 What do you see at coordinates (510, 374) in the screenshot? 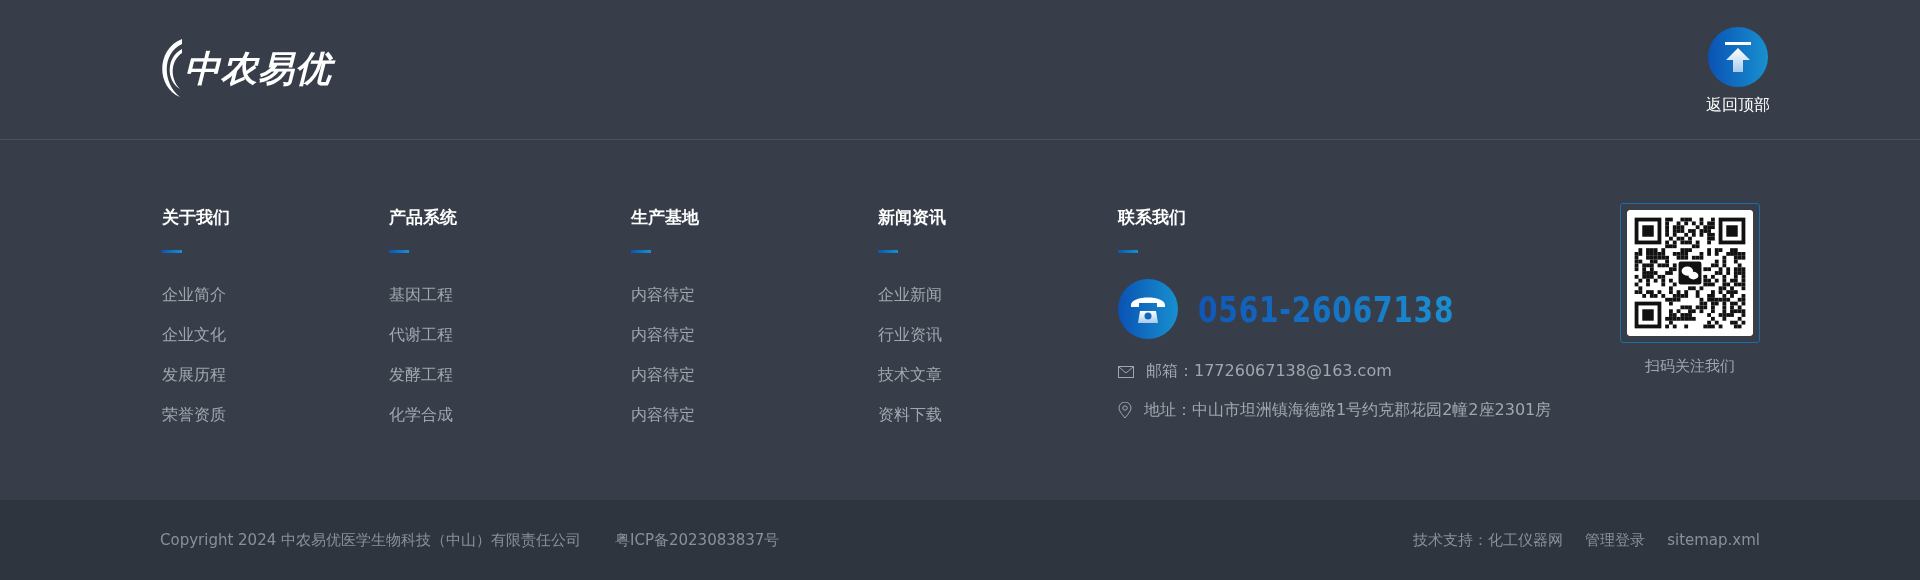
I see `footer-link: 发酵工程` at bounding box center [510, 374].